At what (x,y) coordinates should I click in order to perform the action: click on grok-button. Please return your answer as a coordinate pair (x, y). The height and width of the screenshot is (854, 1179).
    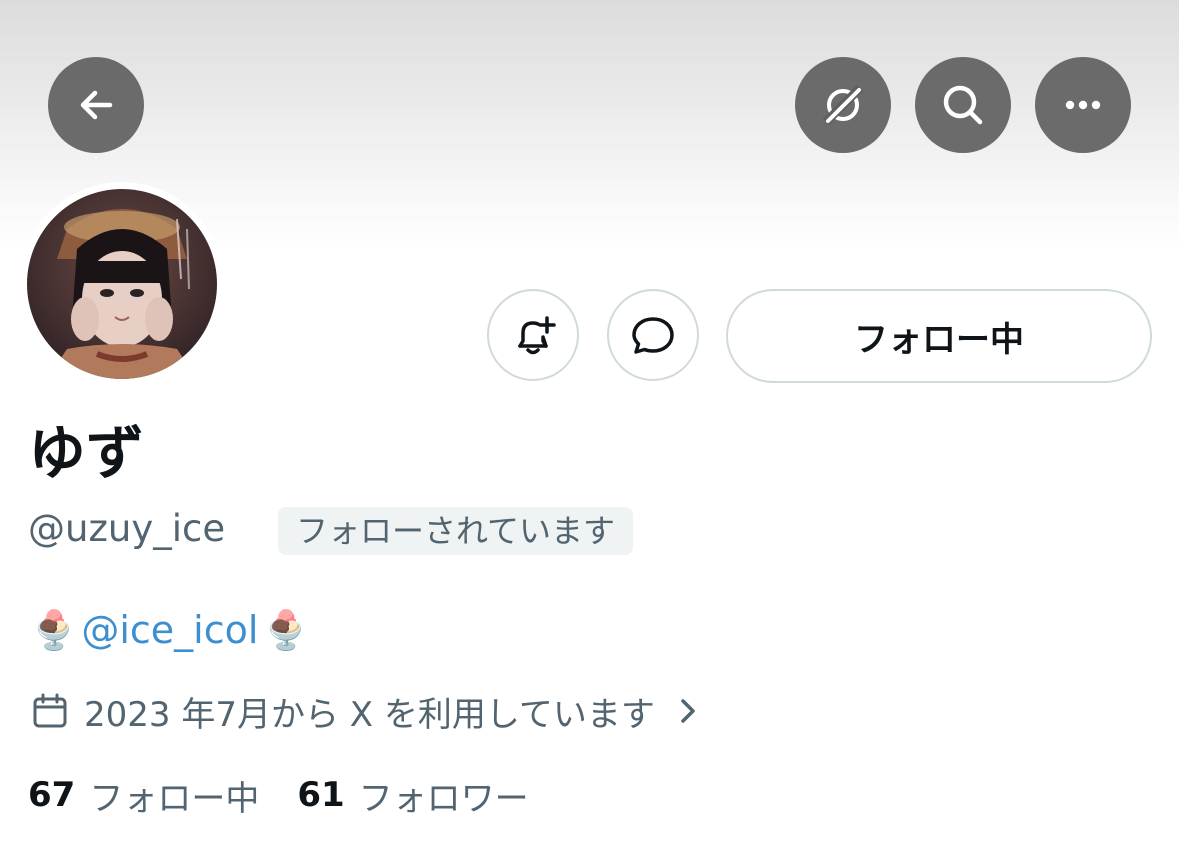
    Looking at the image, I should click on (843, 105).